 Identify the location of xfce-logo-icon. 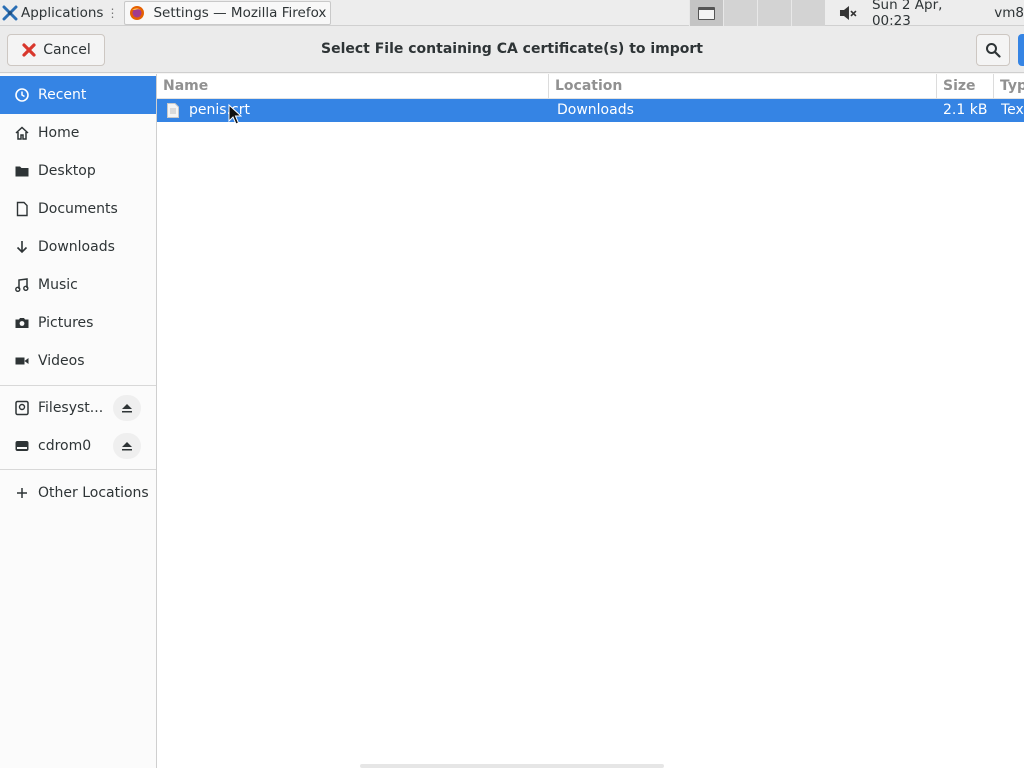
(10, 12).